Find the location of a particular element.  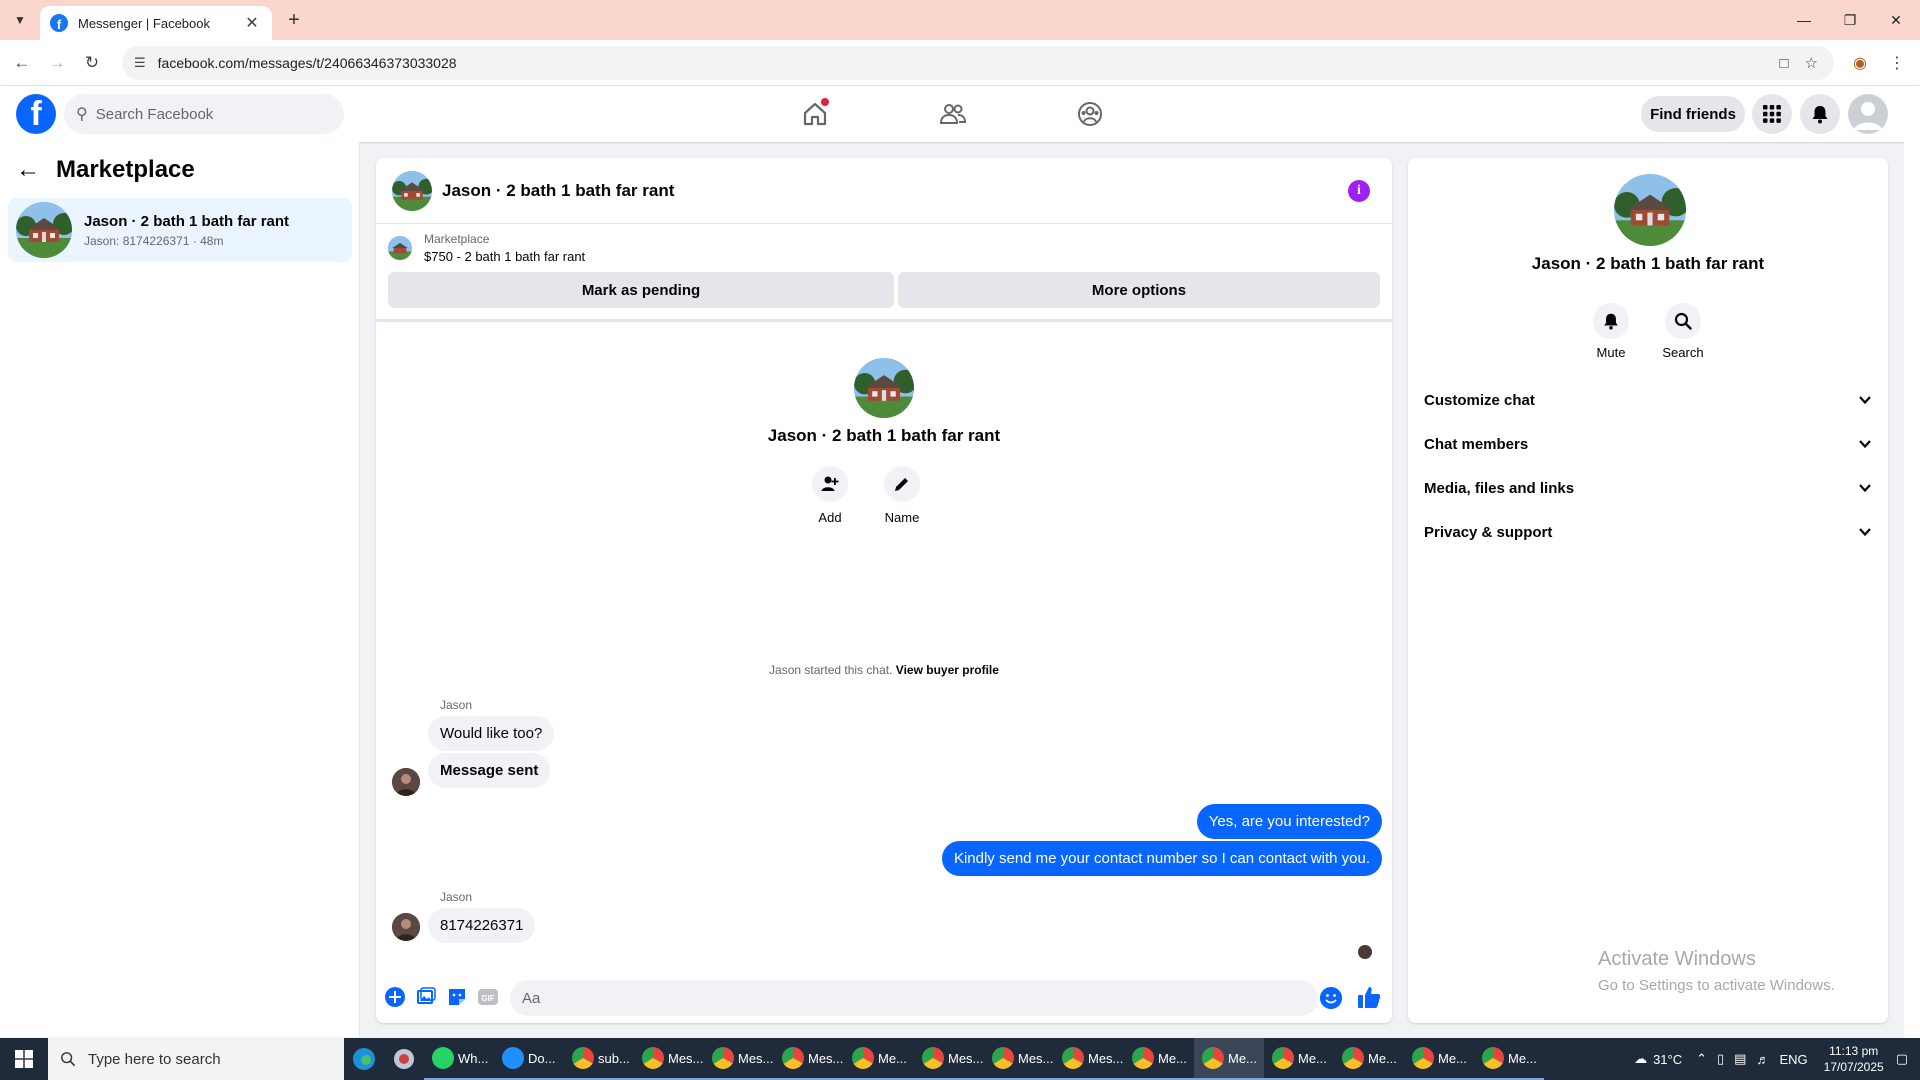

app-icon is located at coordinates (404, 1059).